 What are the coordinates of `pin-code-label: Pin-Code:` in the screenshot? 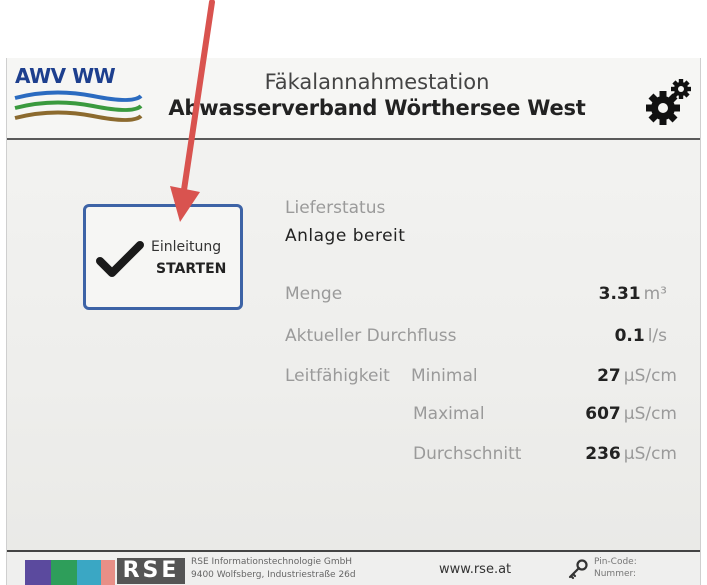 It's located at (615, 562).